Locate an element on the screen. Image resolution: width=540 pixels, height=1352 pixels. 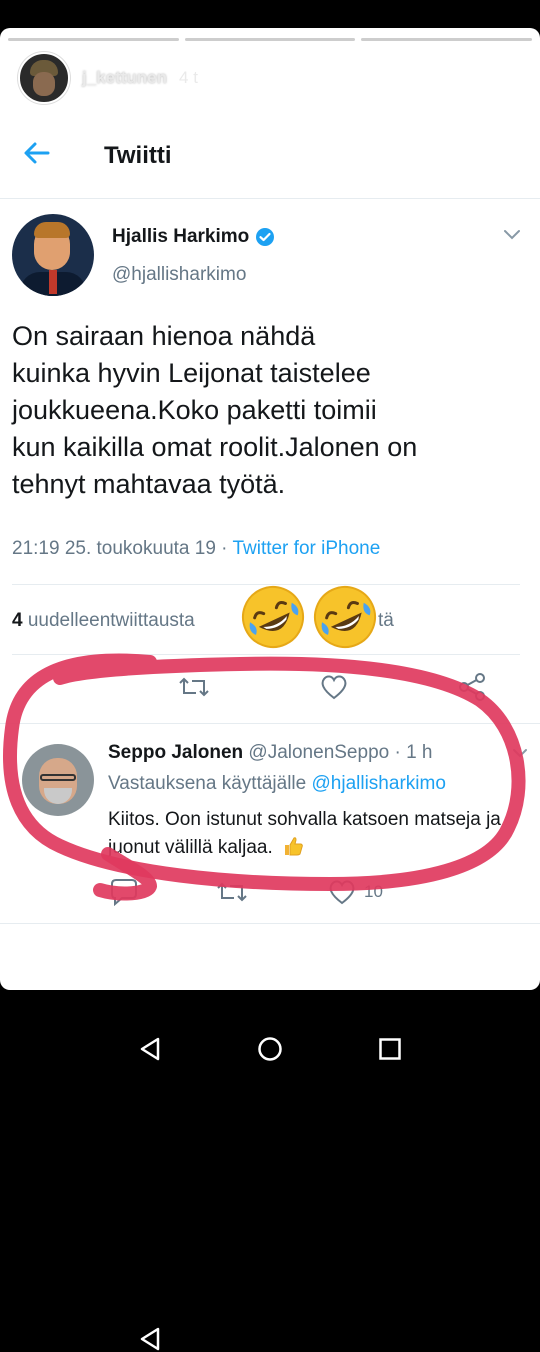
author-name-row: Hjallis Harkimo is located at coordinates (193, 237).